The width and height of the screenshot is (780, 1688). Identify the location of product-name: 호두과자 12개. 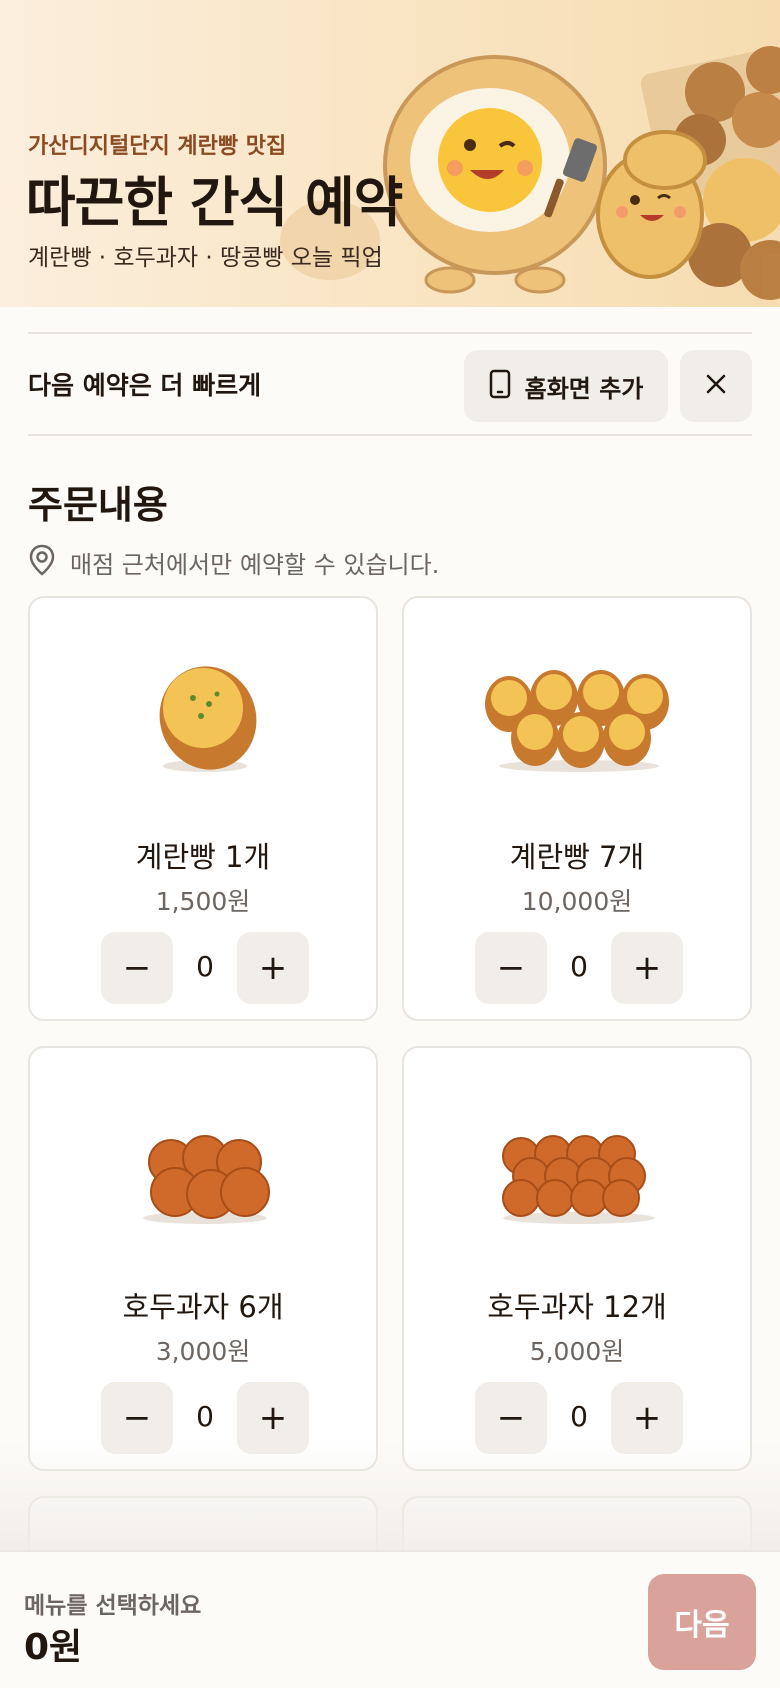
(577, 1307).